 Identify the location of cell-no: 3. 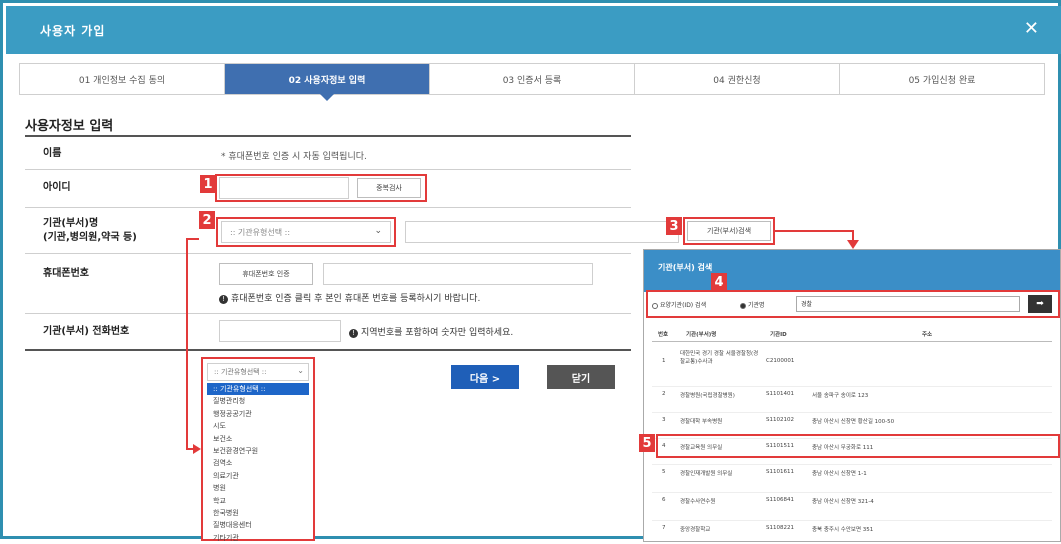
(664, 420).